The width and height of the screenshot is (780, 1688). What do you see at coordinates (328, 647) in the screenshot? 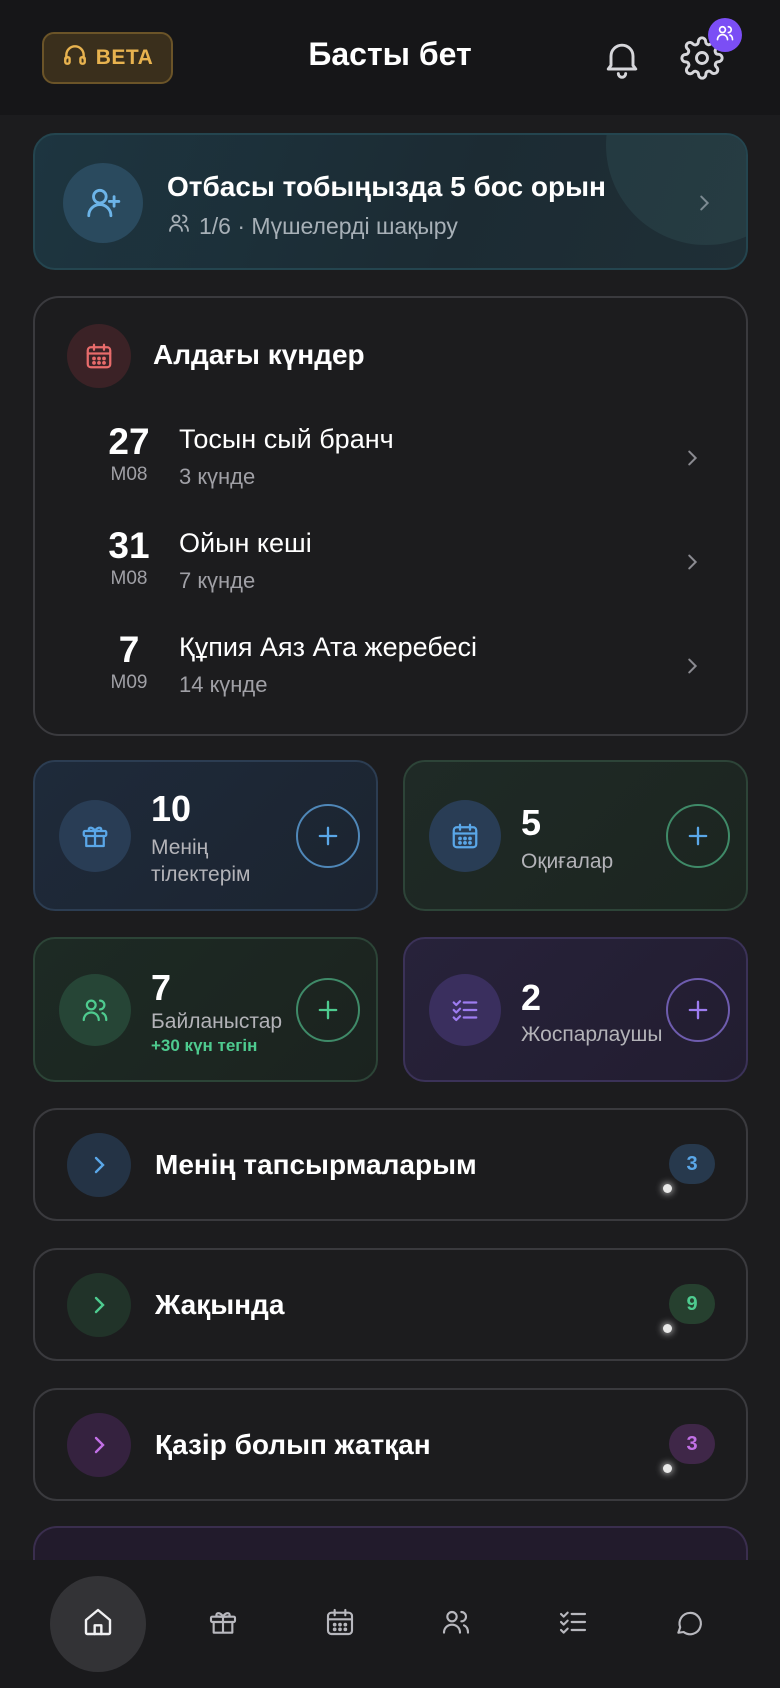
I see `event-name: Құпия Аяз Ата жеребесі` at bounding box center [328, 647].